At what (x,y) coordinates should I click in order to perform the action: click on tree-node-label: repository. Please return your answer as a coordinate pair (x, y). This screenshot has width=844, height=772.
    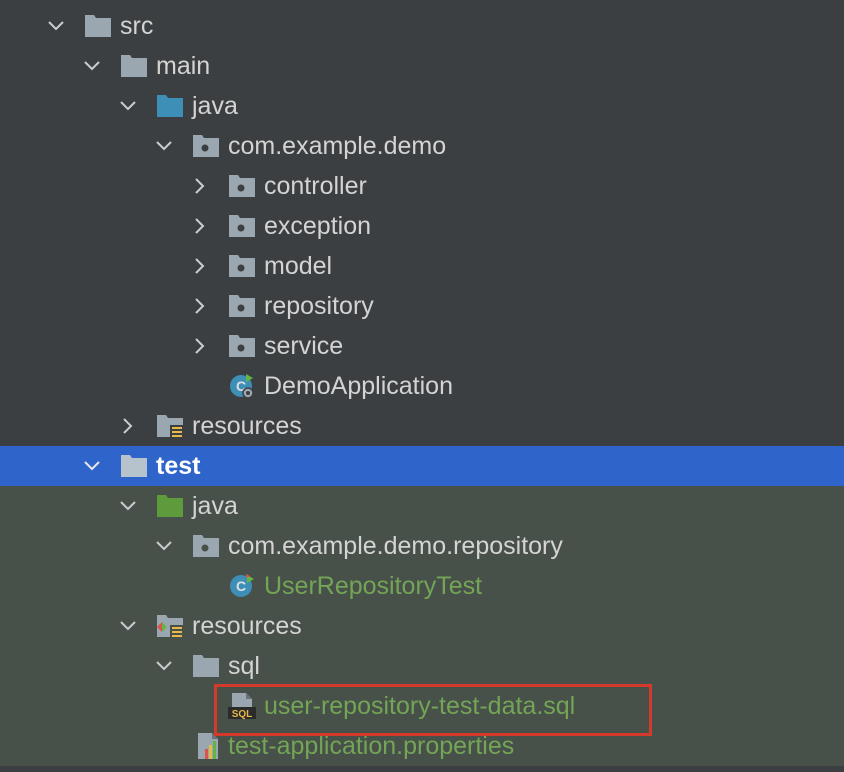
    Looking at the image, I should click on (319, 306).